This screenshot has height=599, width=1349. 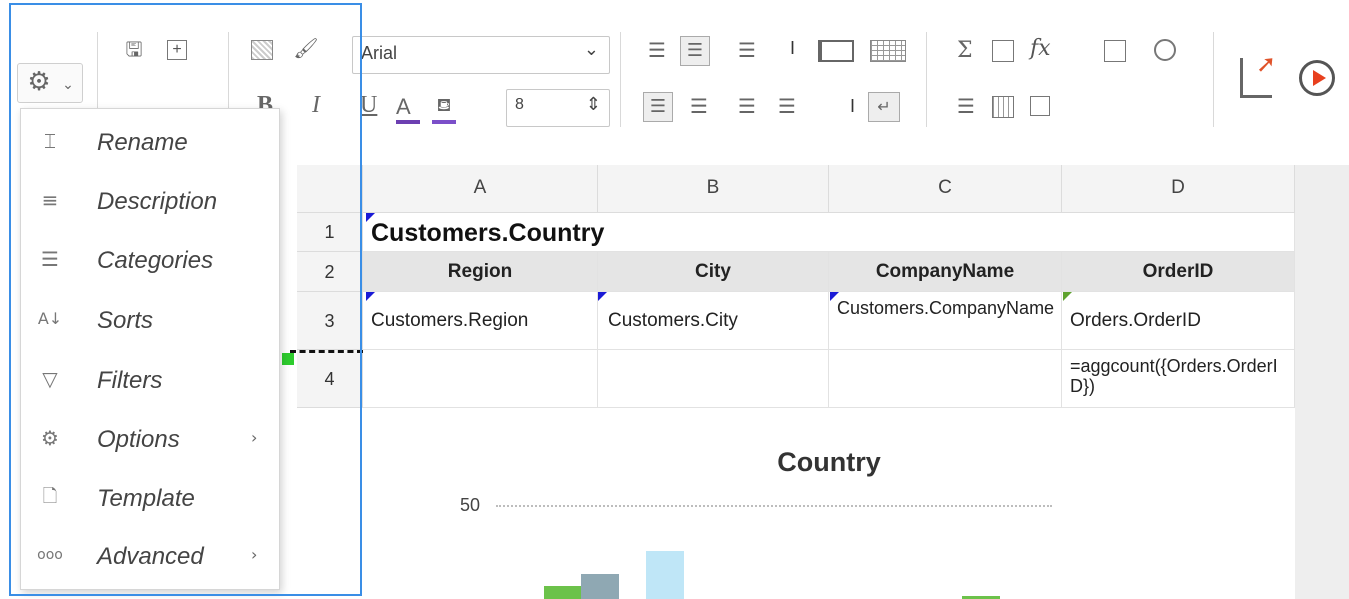 What do you see at coordinates (444, 105) in the screenshot?
I see `paint-bucket-icon: ⛾` at bounding box center [444, 105].